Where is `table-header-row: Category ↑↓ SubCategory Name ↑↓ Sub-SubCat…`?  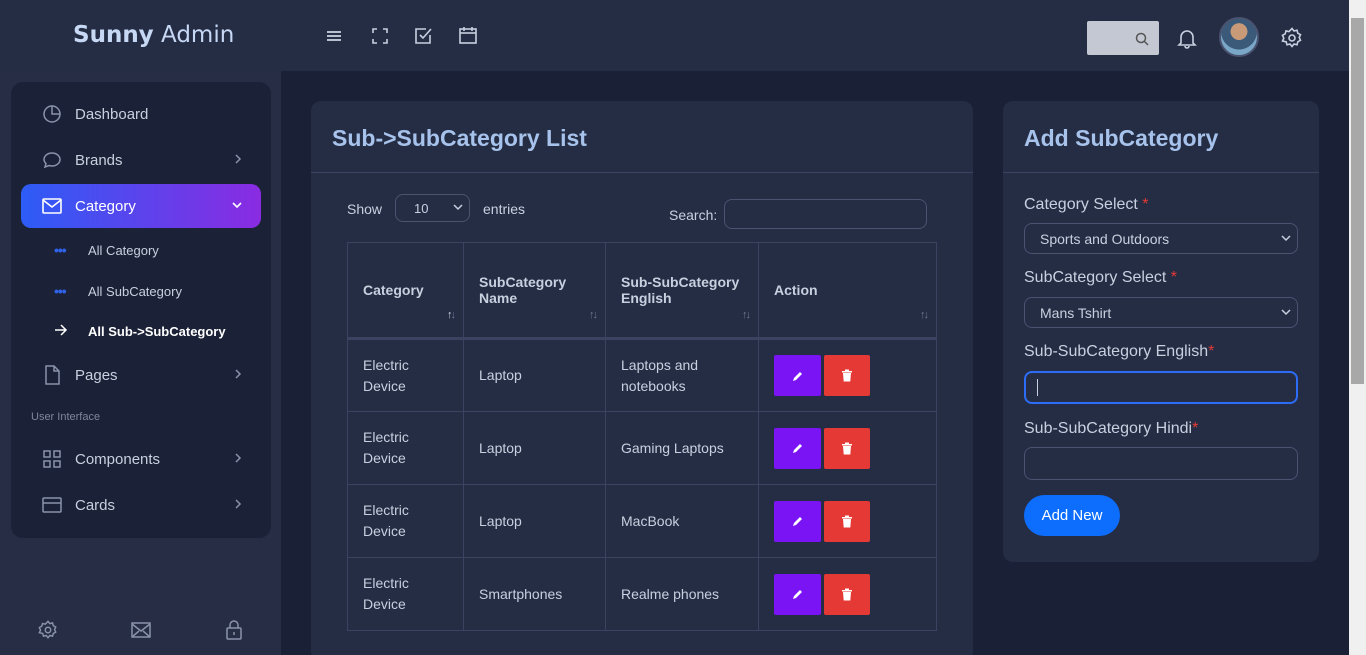
table-header-row: Category ↑↓ SubCategory Name ↑↓ Sub-SubCat… is located at coordinates (642, 291).